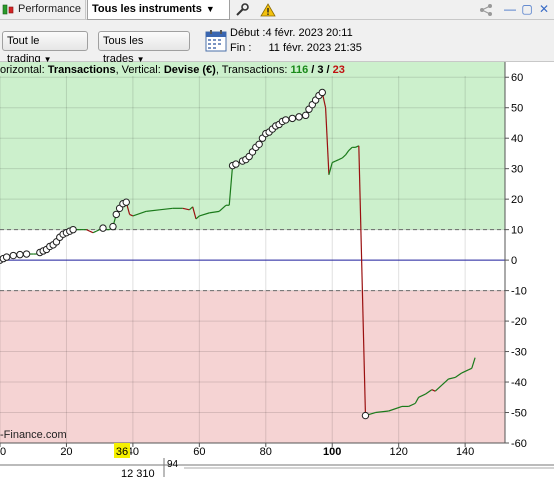  Describe the element at coordinates (33, 435) in the screenshot. I see `watermark: -Finance.com` at that location.